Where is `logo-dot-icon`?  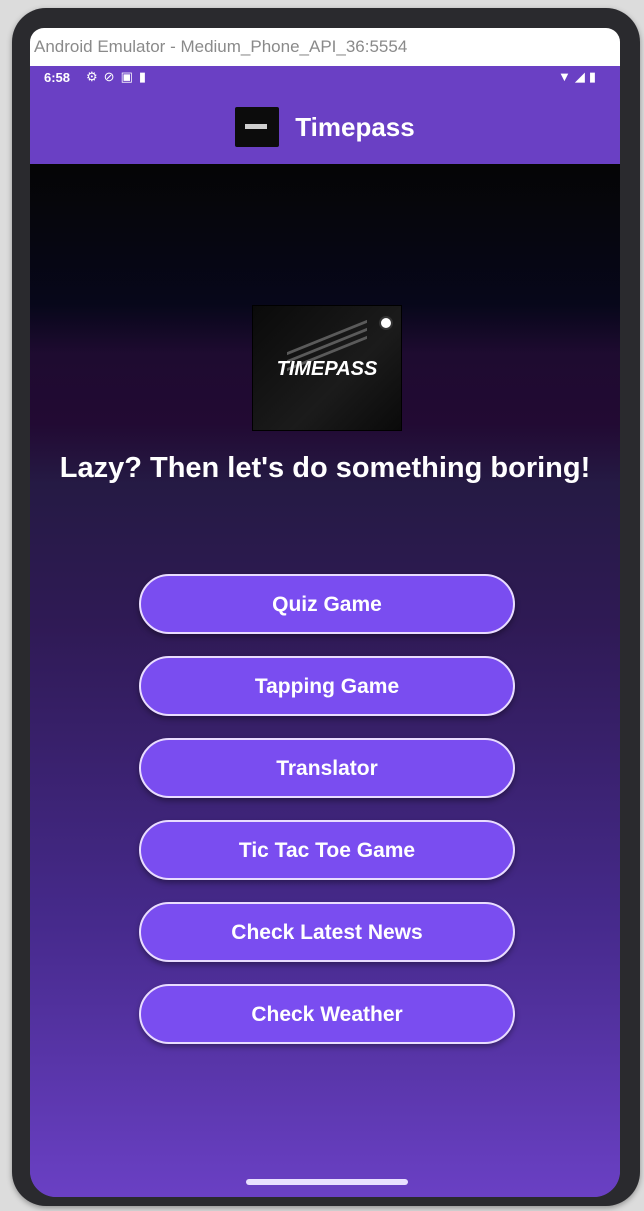
logo-dot-icon is located at coordinates (386, 323).